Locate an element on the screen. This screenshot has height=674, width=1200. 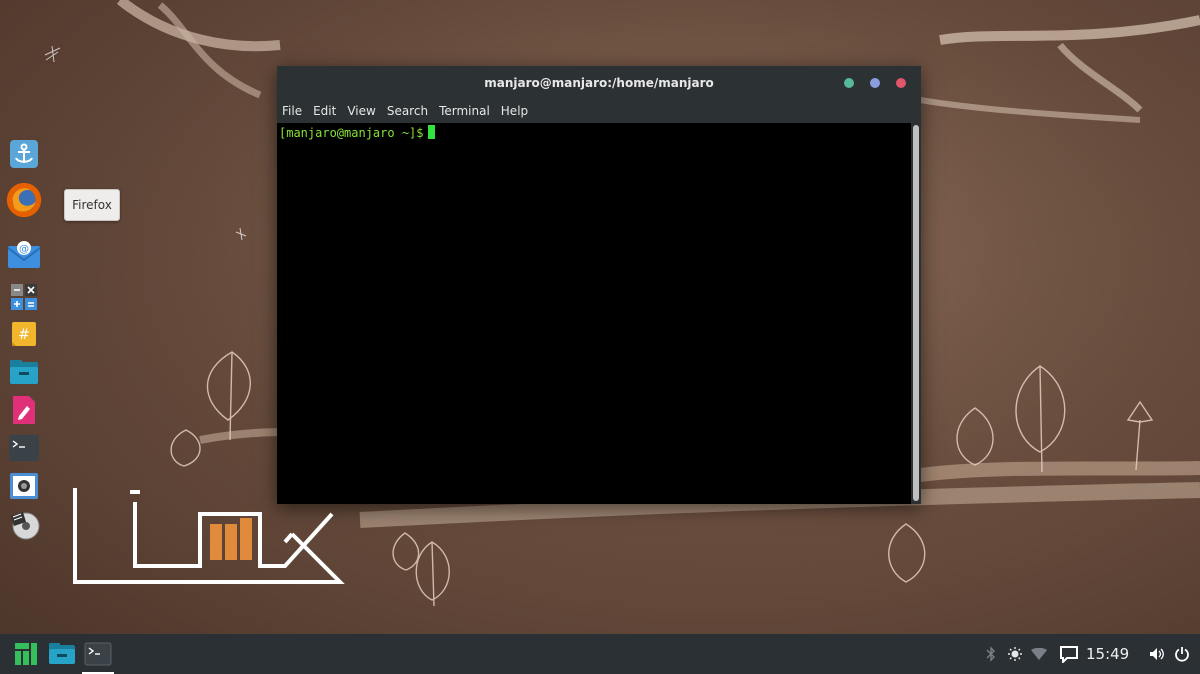
firefox-icon is located at coordinates (24, 200).